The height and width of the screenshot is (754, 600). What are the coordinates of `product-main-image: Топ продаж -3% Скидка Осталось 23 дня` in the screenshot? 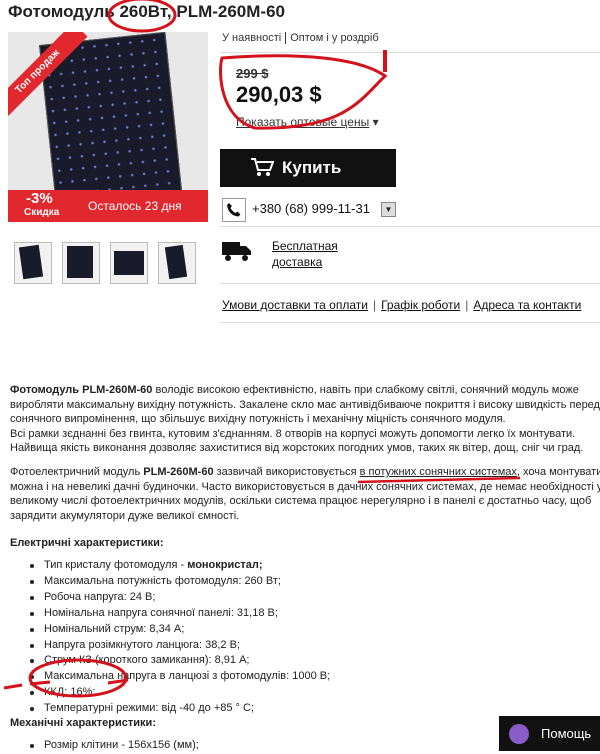 It's located at (108, 127).